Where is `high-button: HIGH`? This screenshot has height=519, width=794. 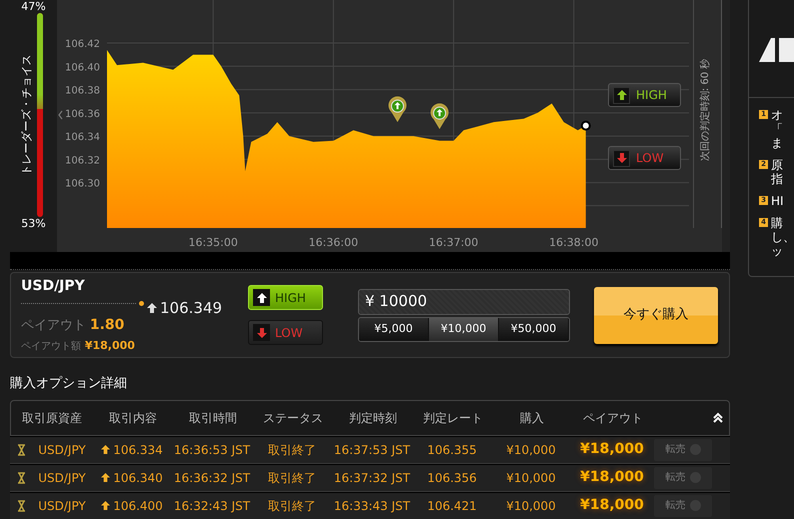 high-button: HIGH is located at coordinates (285, 297).